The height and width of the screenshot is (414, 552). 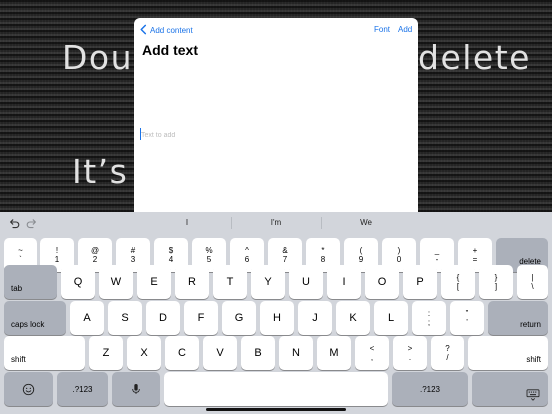 I want to click on key-i: I, so click(x=344, y=282).